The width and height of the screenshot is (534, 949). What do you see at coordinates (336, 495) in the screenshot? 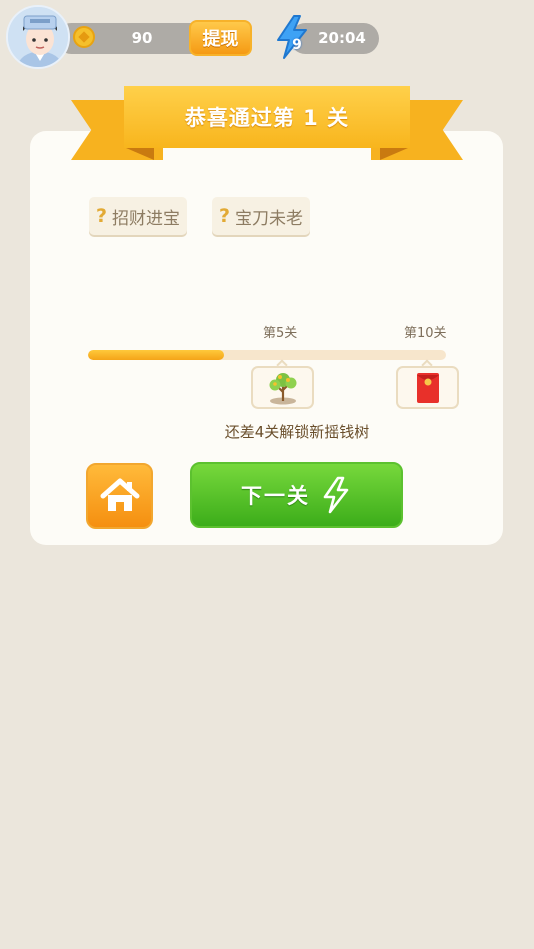
I see `lightning-outline-icon` at bounding box center [336, 495].